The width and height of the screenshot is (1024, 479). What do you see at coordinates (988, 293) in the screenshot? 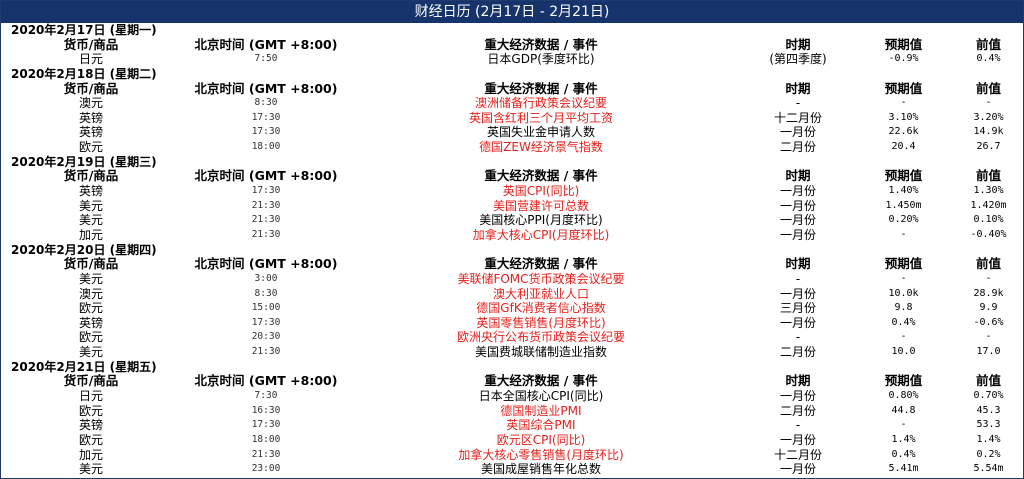
I see `previous-cell: 28.9k` at bounding box center [988, 293].